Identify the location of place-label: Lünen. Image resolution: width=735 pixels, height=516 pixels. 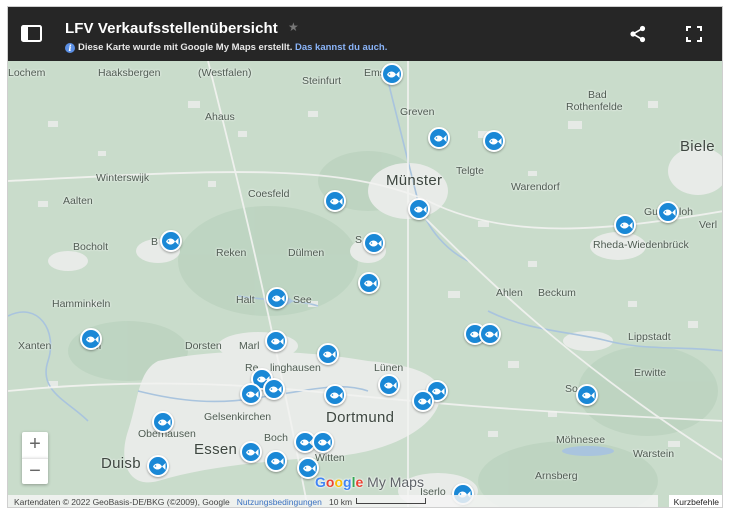
(389, 368).